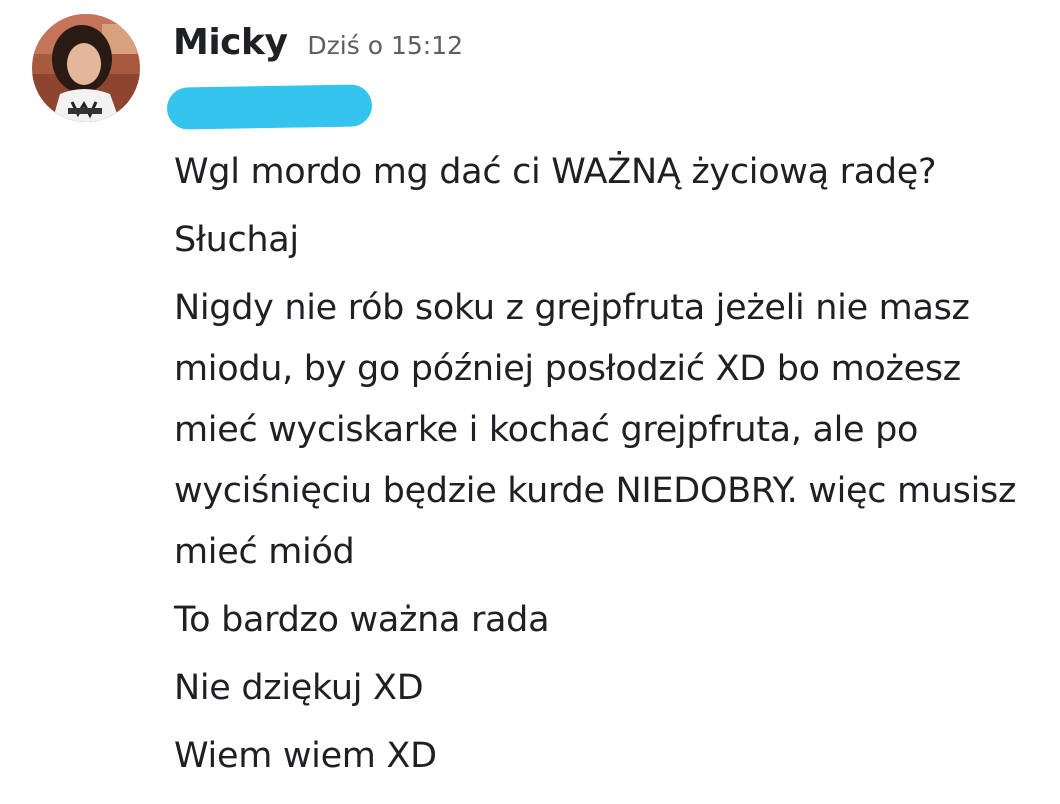 The height and width of the screenshot is (804, 1060). What do you see at coordinates (305, 756) in the screenshot?
I see `message-text: Wiem wiem XD` at bounding box center [305, 756].